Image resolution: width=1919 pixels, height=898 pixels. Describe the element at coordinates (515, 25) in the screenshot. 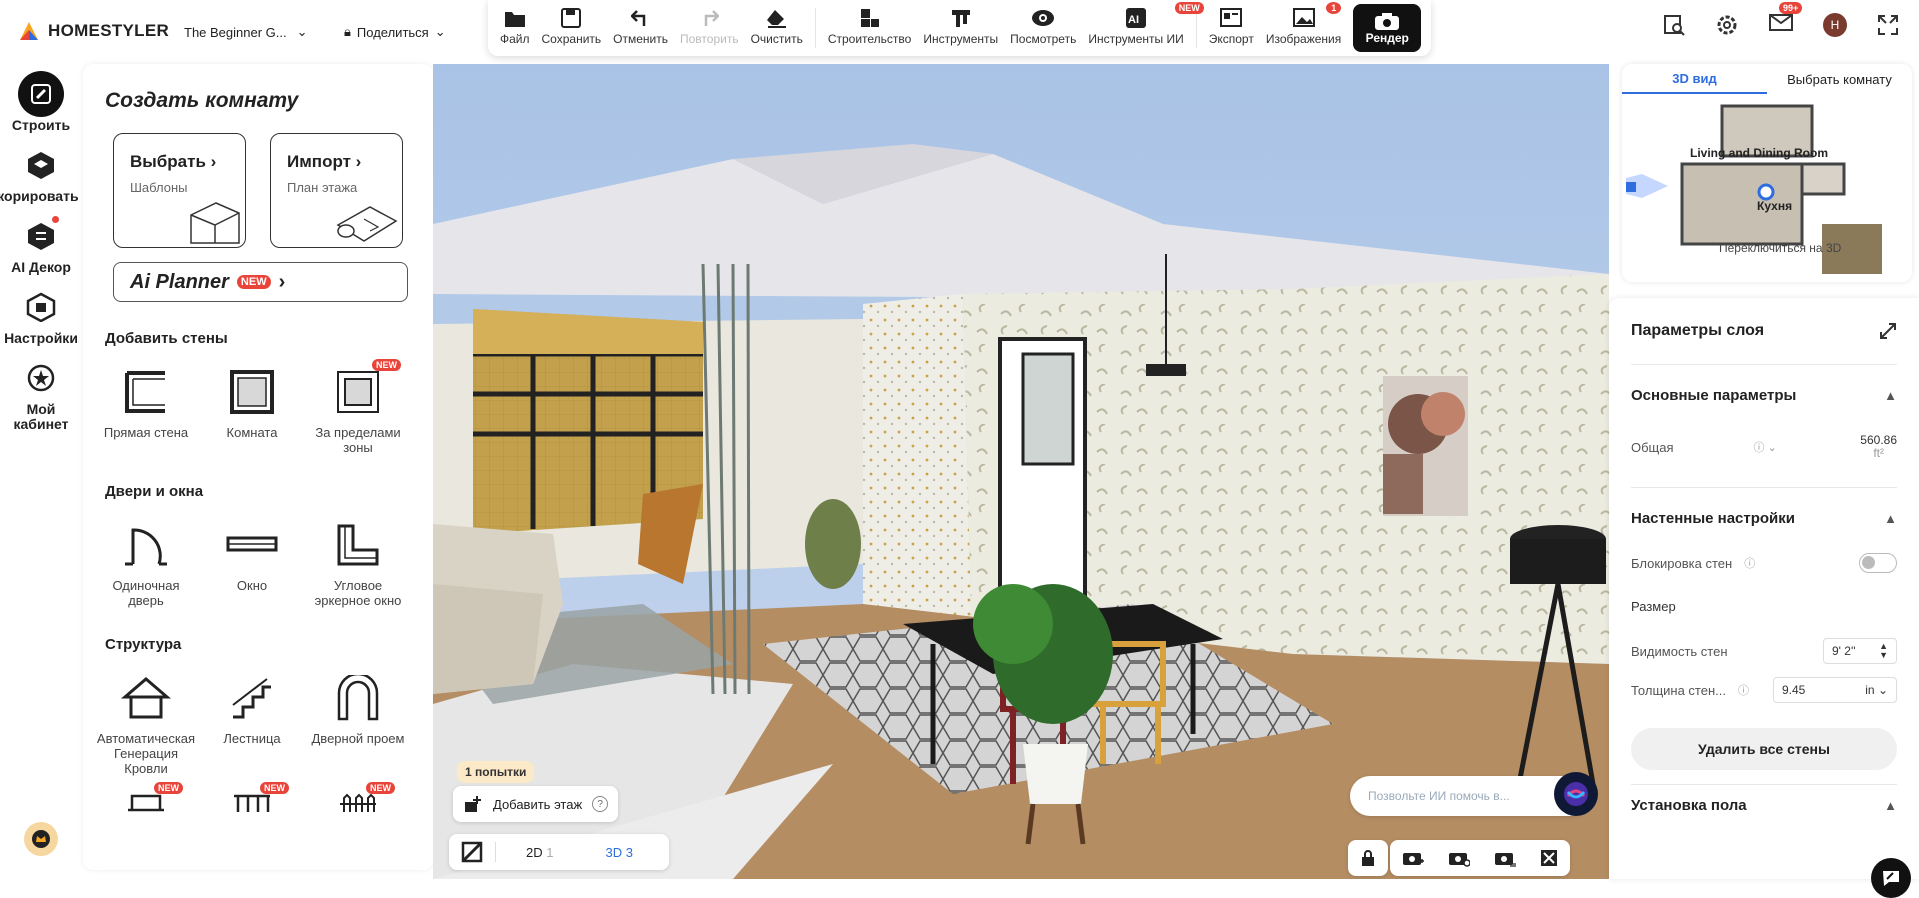

I see `file-button: Файл` at that location.